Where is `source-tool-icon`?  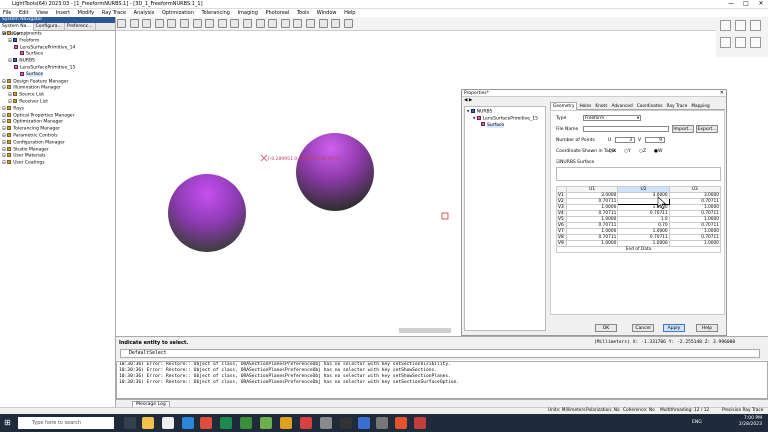 source-tool-icon is located at coordinates (740, 42).